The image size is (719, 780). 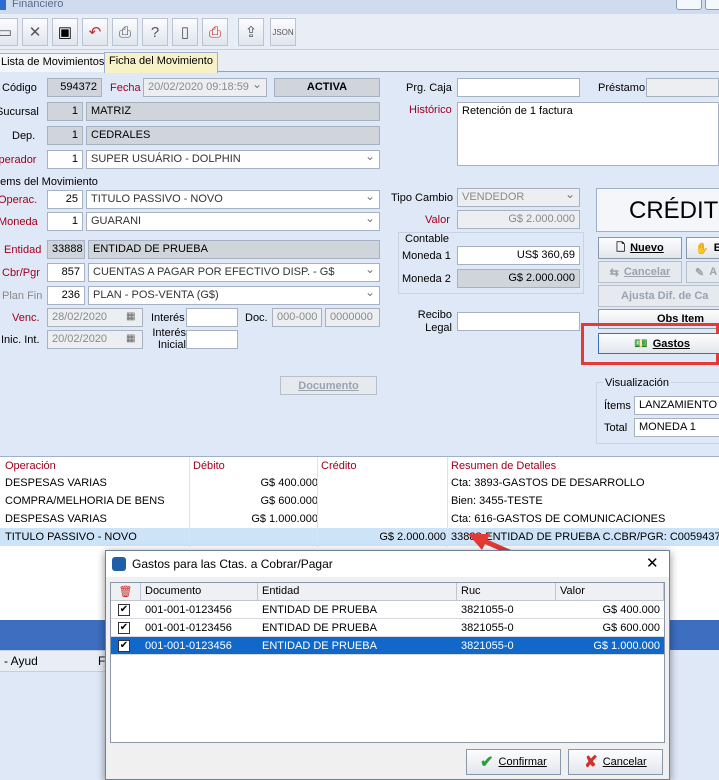 What do you see at coordinates (621, 247) in the screenshot?
I see `new-icon: 🗋` at bounding box center [621, 247].